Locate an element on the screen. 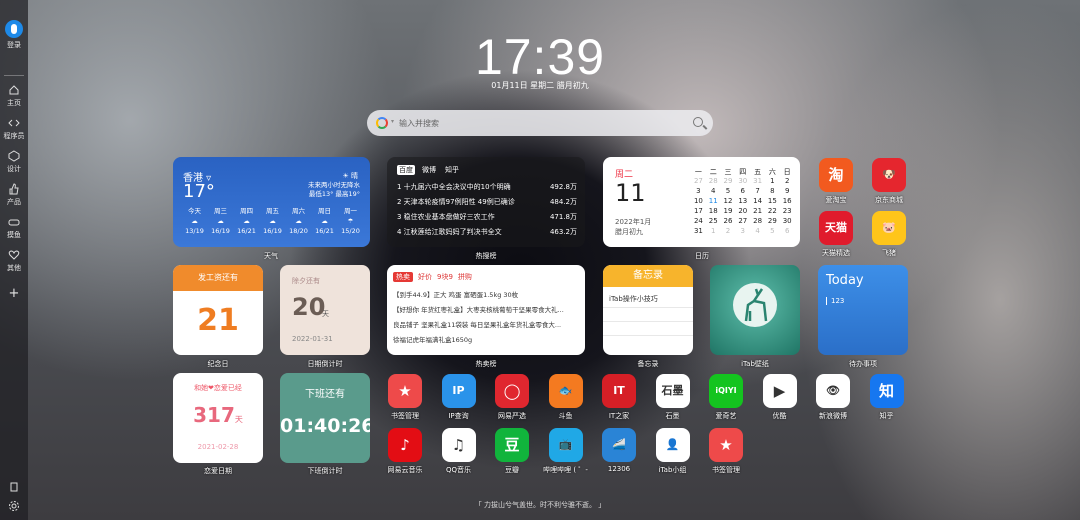 The height and width of the screenshot is (520, 1080). IT之家-app-icon: IT is located at coordinates (619, 391).